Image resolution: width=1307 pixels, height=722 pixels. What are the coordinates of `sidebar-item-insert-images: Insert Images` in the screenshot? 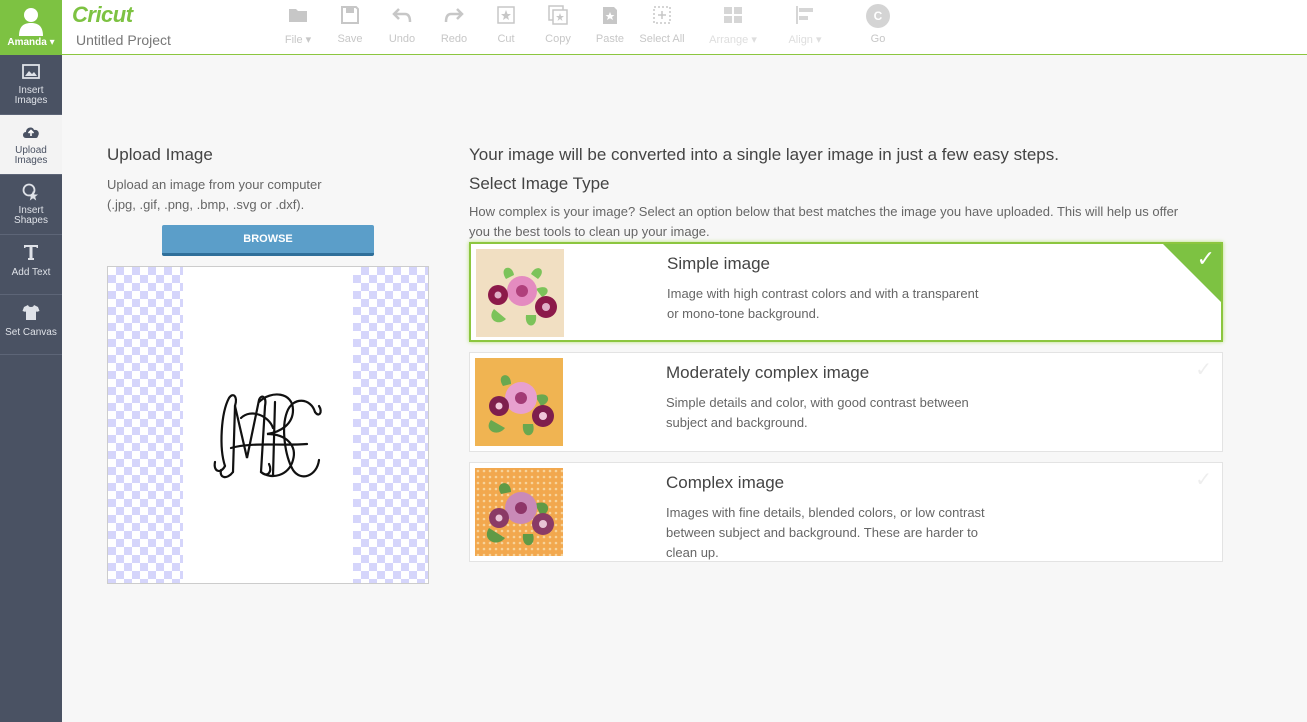 It's located at (31, 85).